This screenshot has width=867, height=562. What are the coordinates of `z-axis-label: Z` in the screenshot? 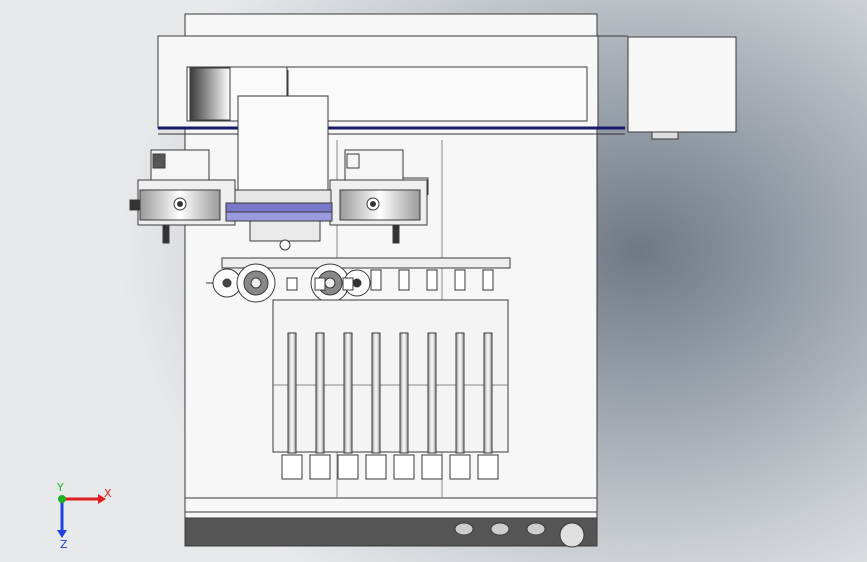 It's located at (64, 544).